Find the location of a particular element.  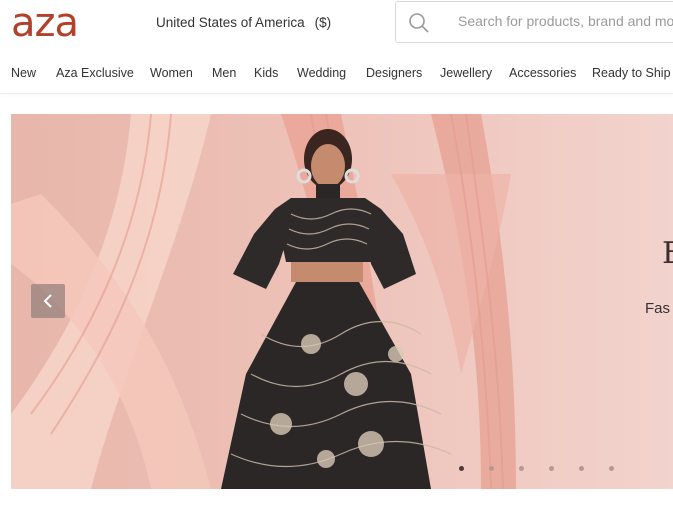

currency-label: ($) is located at coordinates (323, 22).